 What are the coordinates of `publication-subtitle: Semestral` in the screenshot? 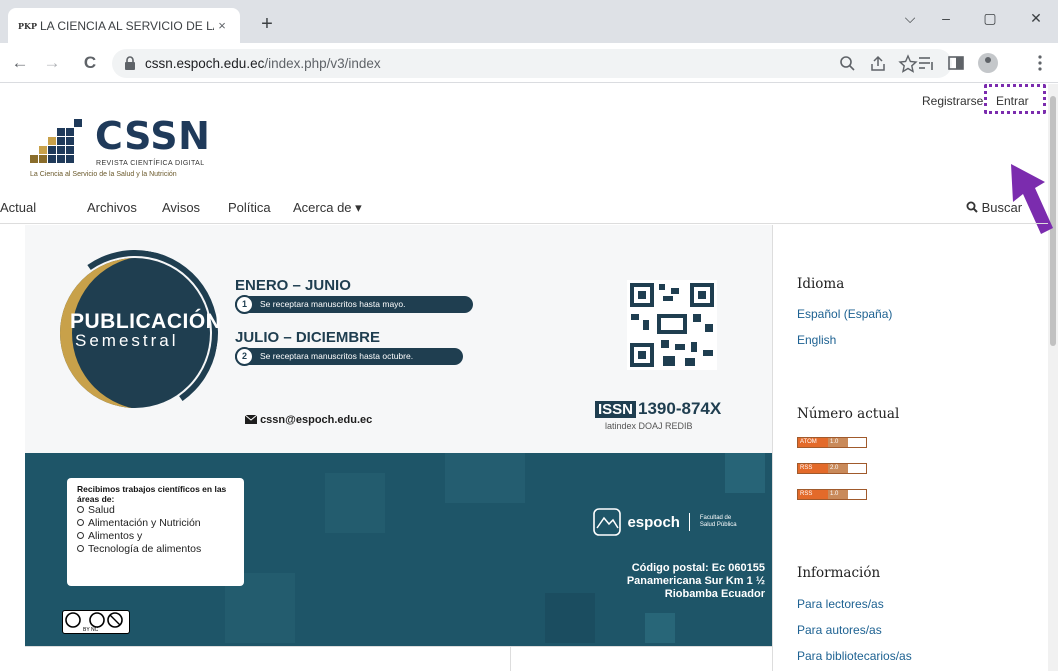 It's located at (127, 340).